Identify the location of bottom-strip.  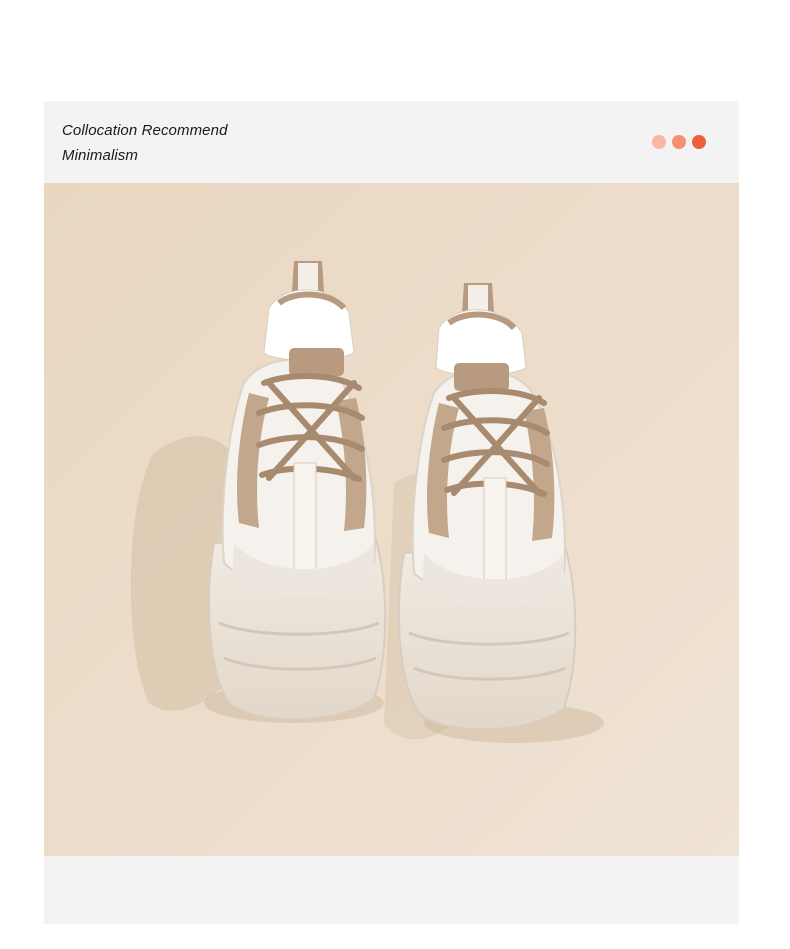
(391, 890).